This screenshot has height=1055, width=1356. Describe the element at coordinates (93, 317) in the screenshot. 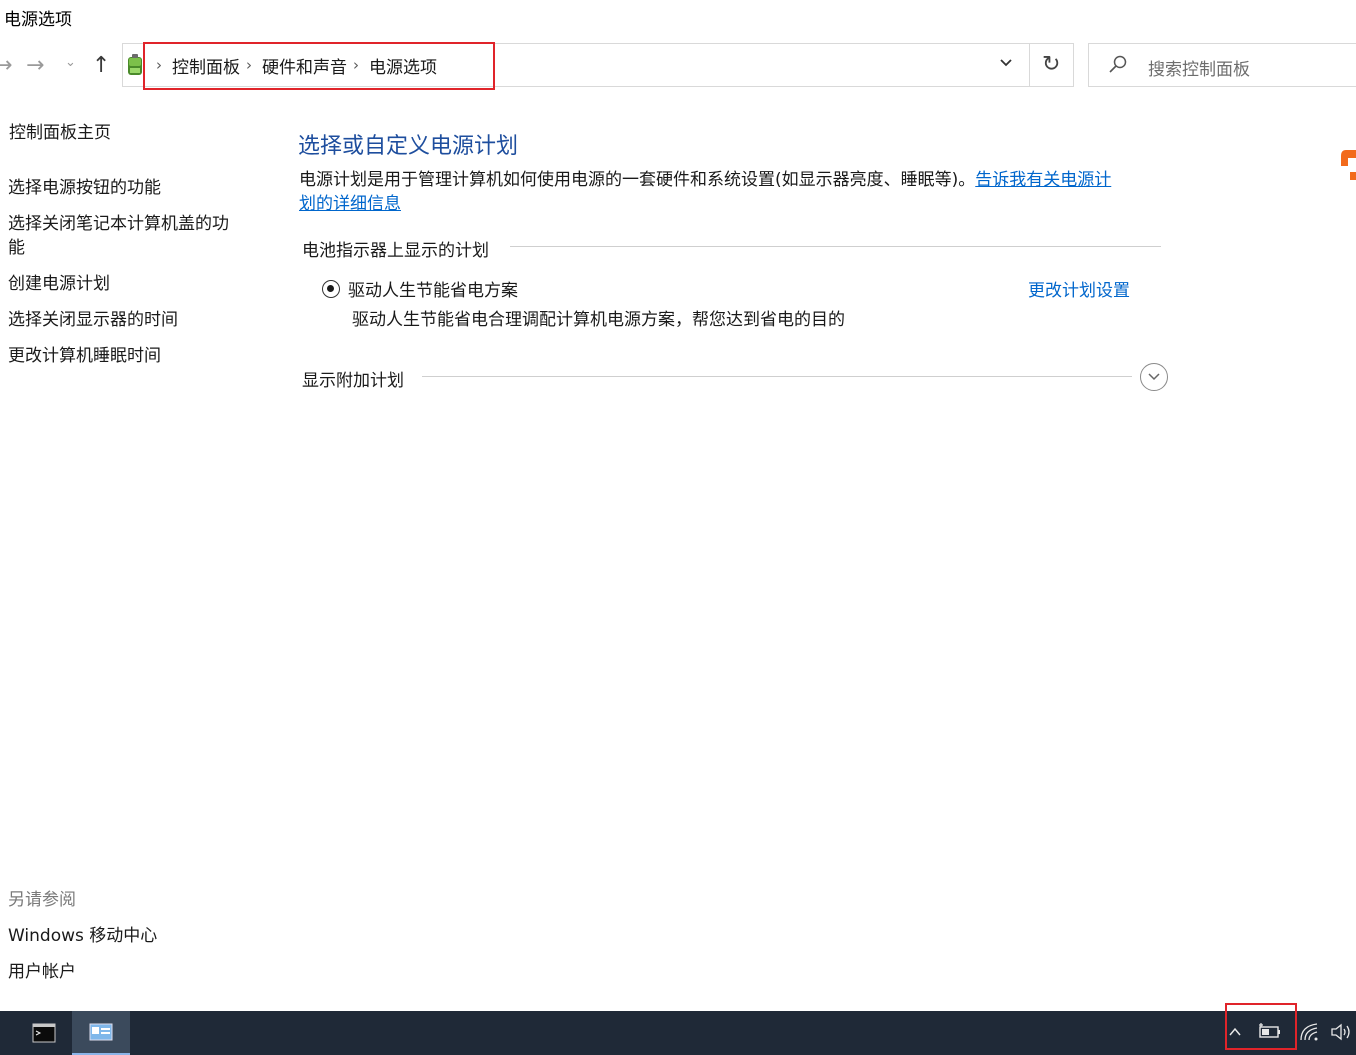

I see `sidebar-link-display-off: 选择关闭显示器的时间` at that location.